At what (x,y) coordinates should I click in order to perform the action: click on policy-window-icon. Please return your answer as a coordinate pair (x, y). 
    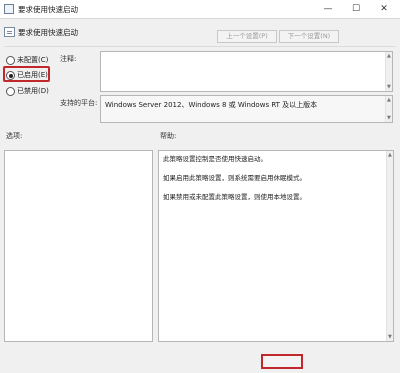
    Looking at the image, I should click on (9, 9).